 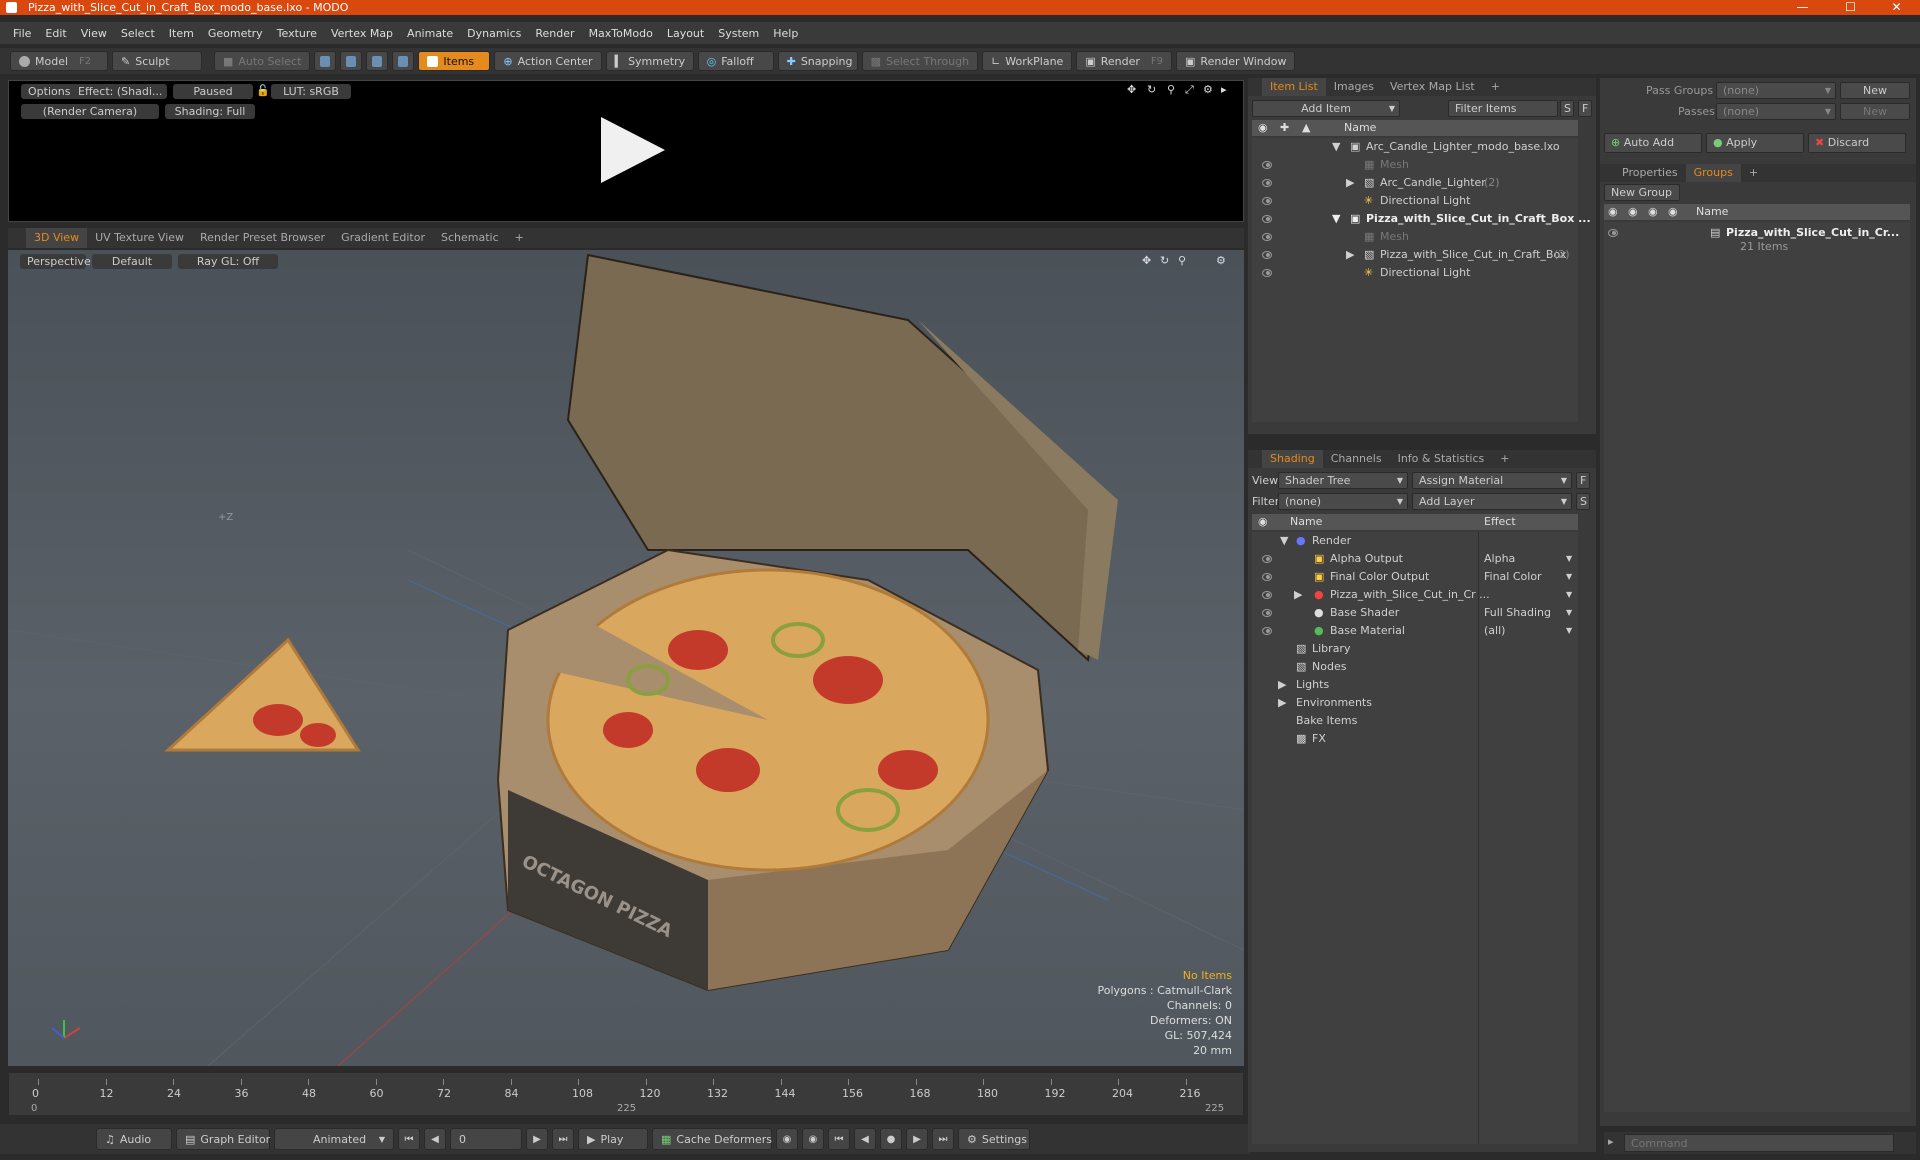 I want to click on tree-item-group: ▶ ▧ Arc_Candle_Lighter (2), so click(x=1415, y=183).